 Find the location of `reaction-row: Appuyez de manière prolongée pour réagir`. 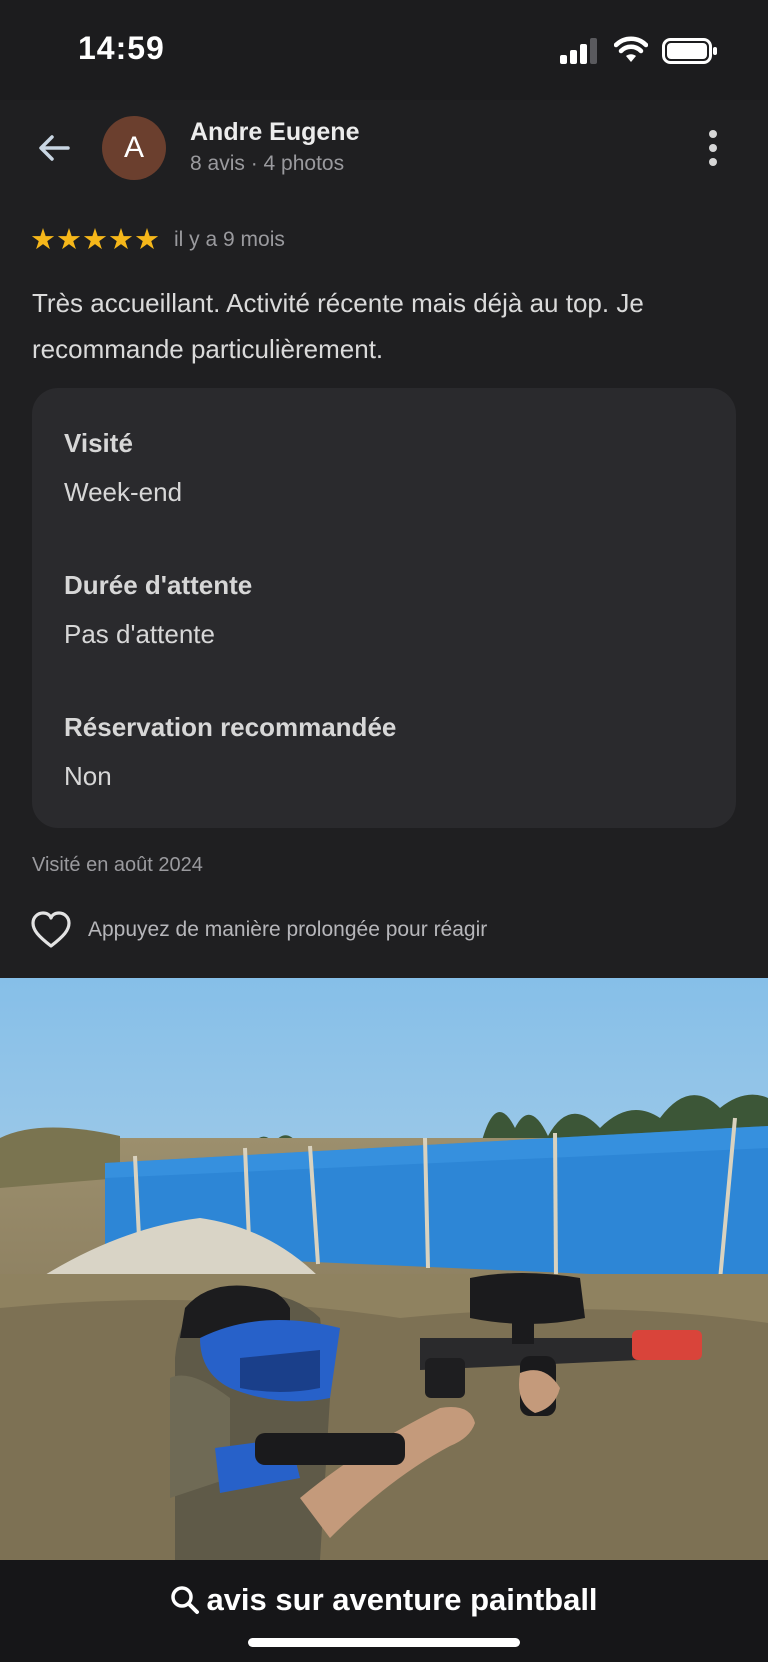

reaction-row: Appuyez de manière prolongée pour réagir is located at coordinates (258, 930).